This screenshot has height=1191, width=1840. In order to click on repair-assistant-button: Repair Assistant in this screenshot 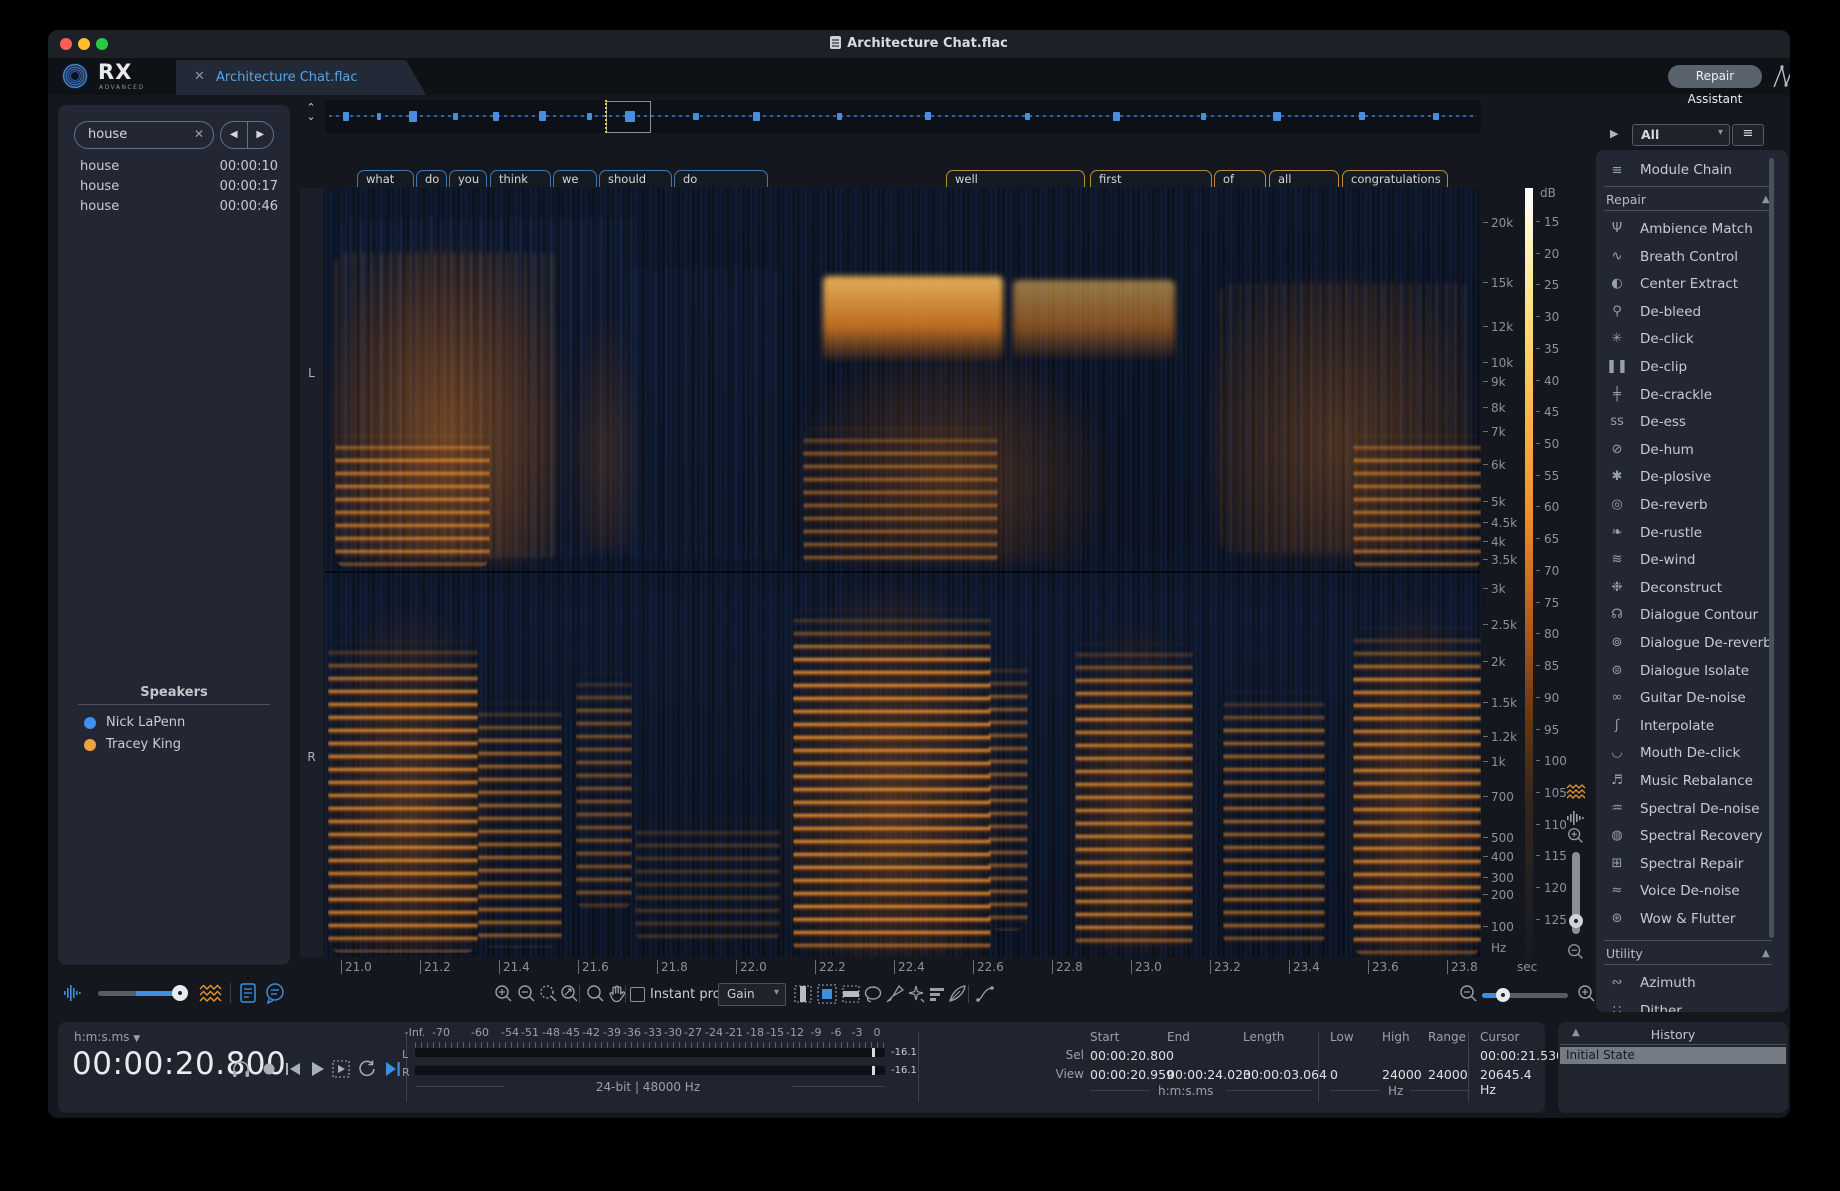, I will do `click(1715, 85)`.